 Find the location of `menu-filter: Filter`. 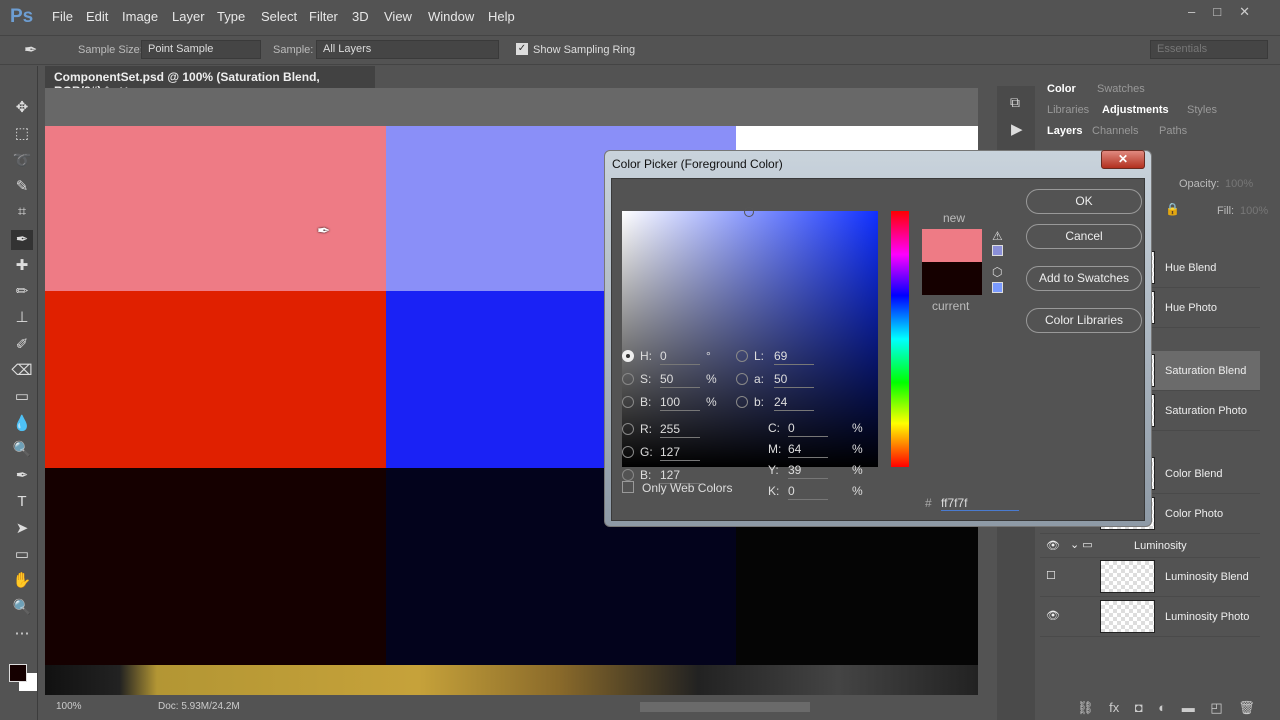

menu-filter: Filter is located at coordinates (323, 16).